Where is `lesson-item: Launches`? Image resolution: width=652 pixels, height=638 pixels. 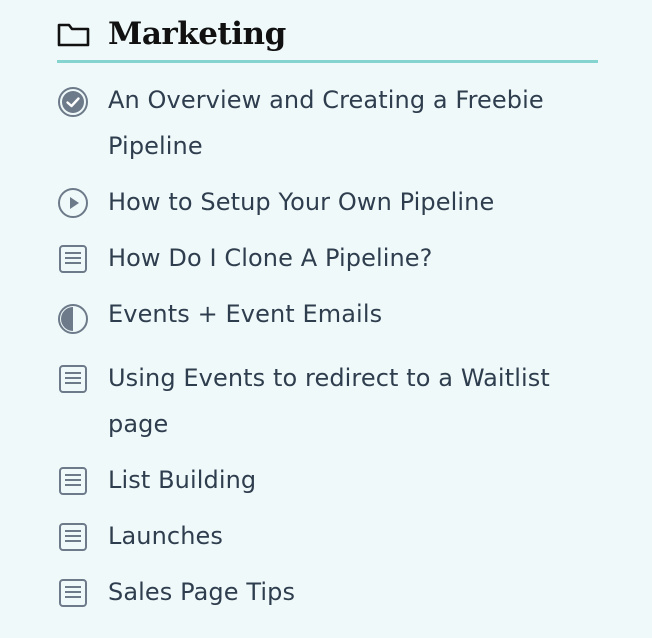
lesson-item: Launches is located at coordinates (327, 536).